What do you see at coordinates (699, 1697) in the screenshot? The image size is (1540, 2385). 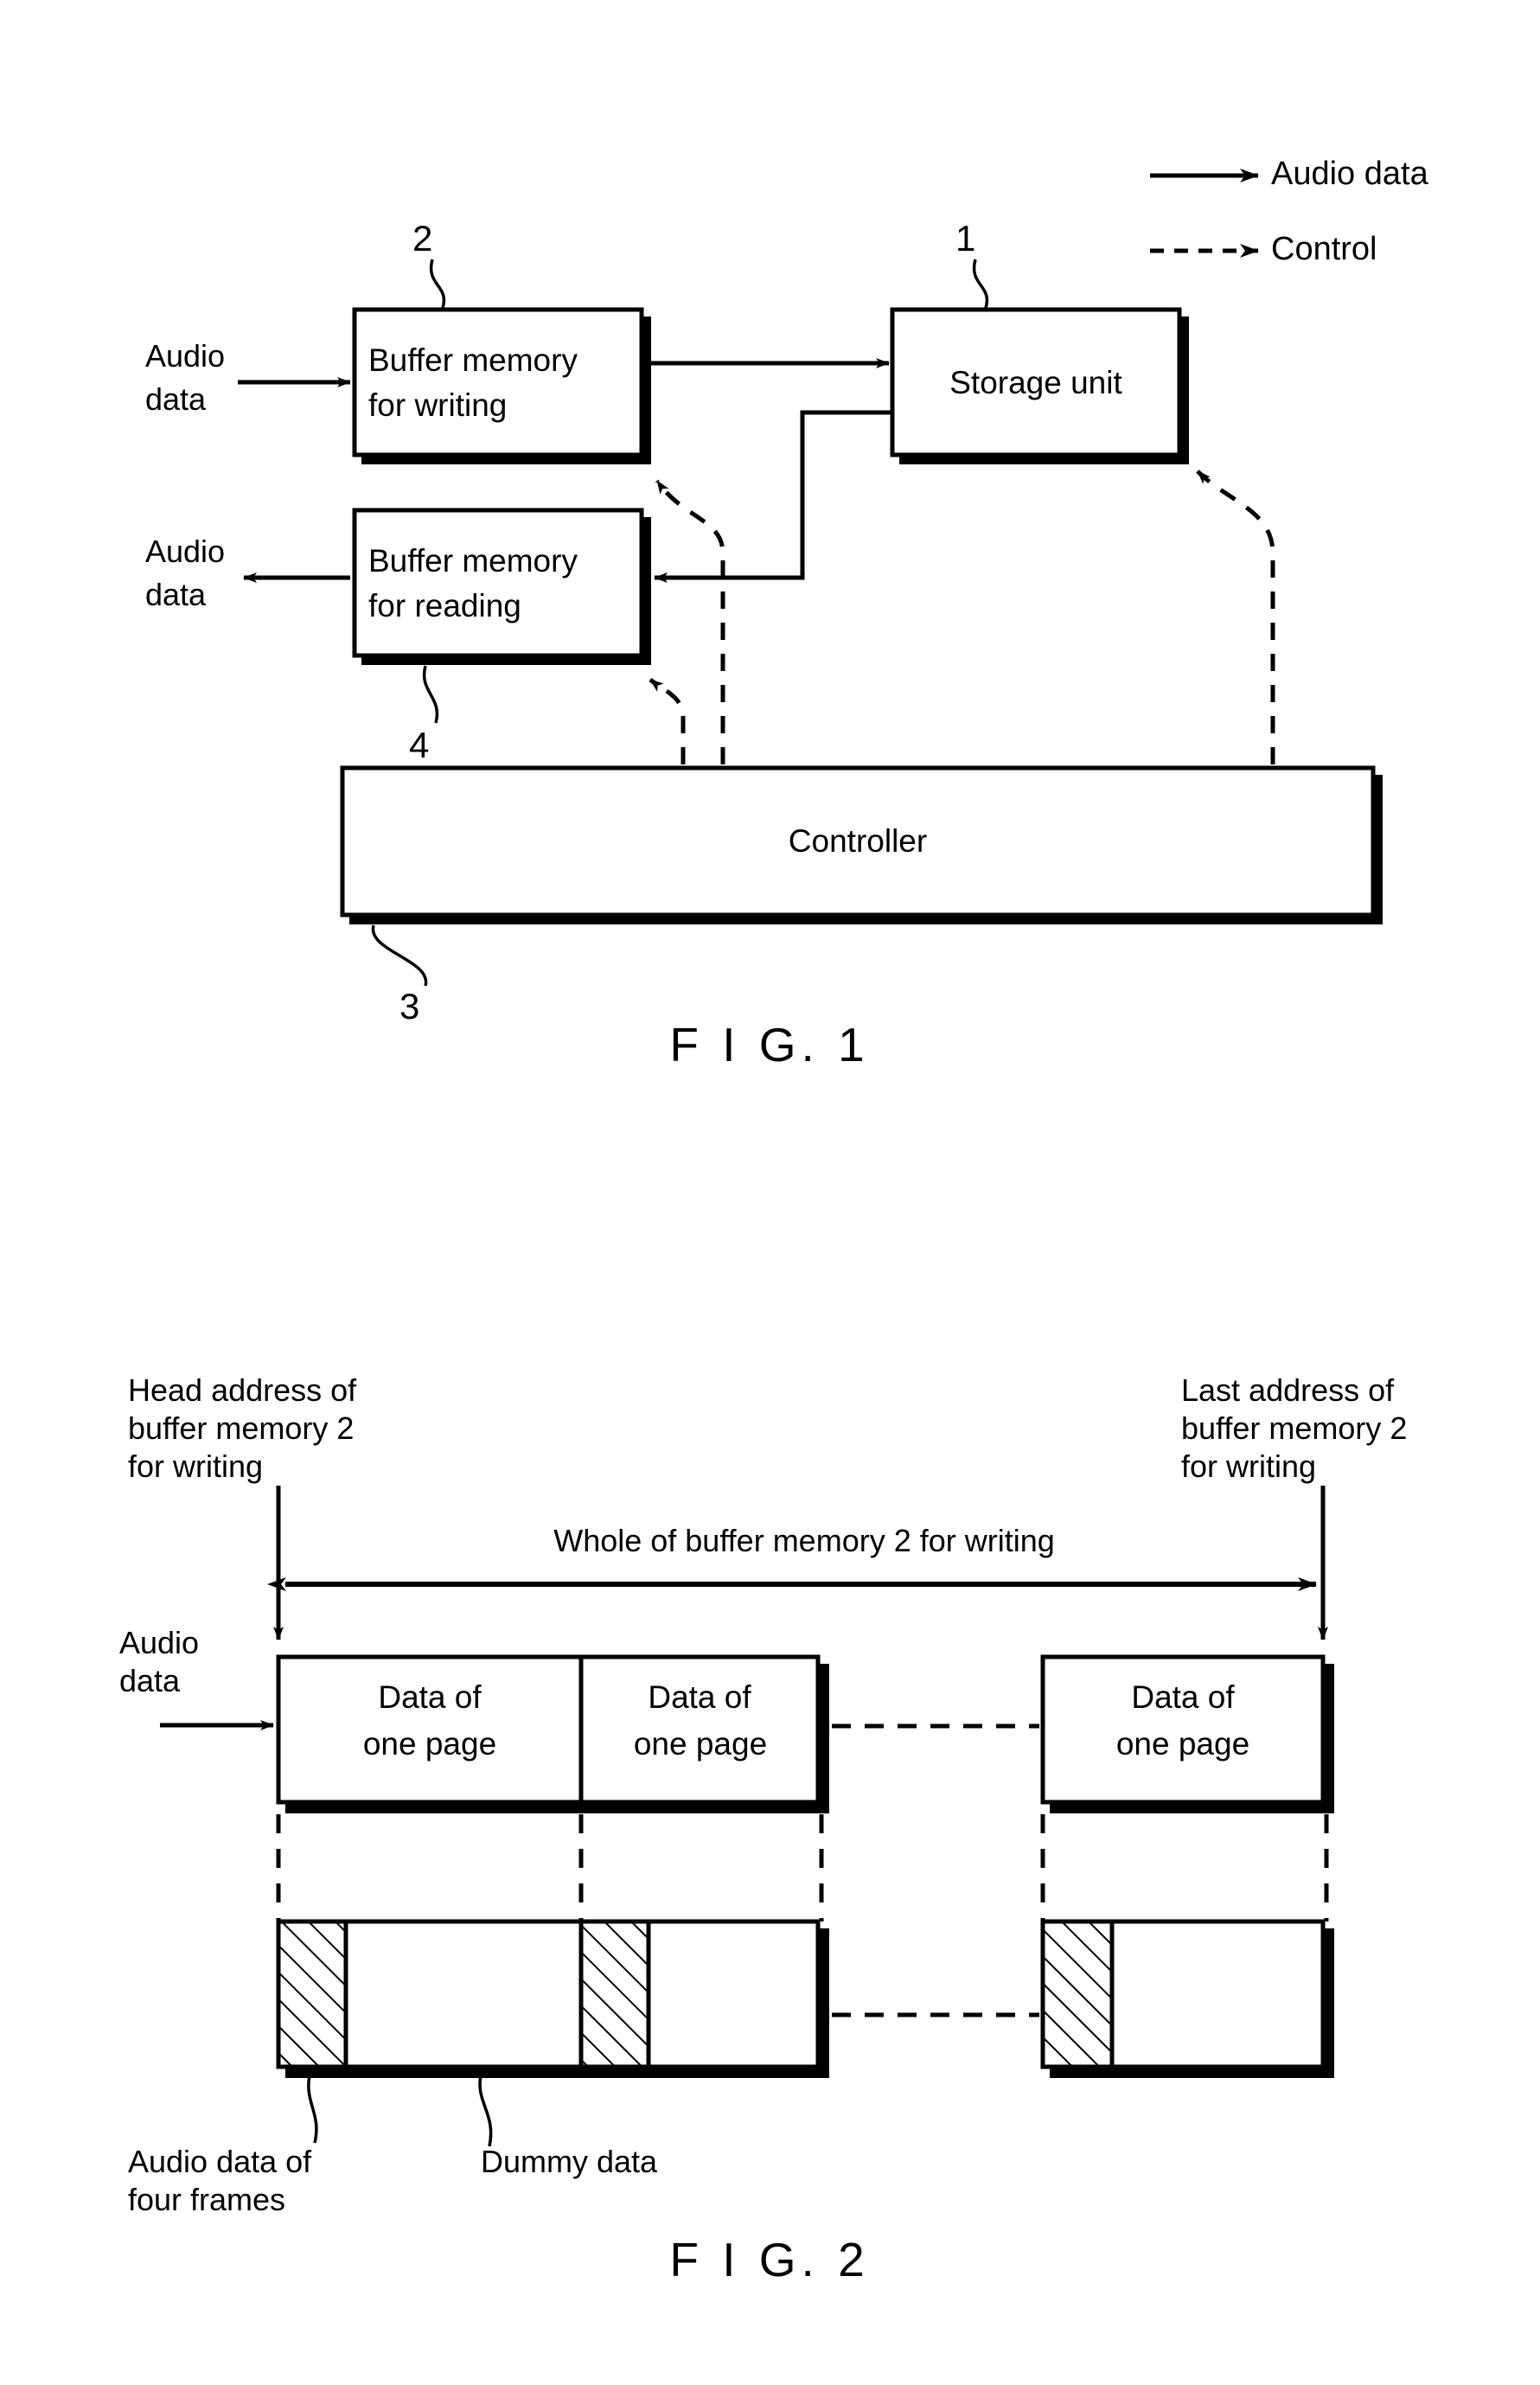 I see `page-2-line1: Data of` at bounding box center [699, 1697].